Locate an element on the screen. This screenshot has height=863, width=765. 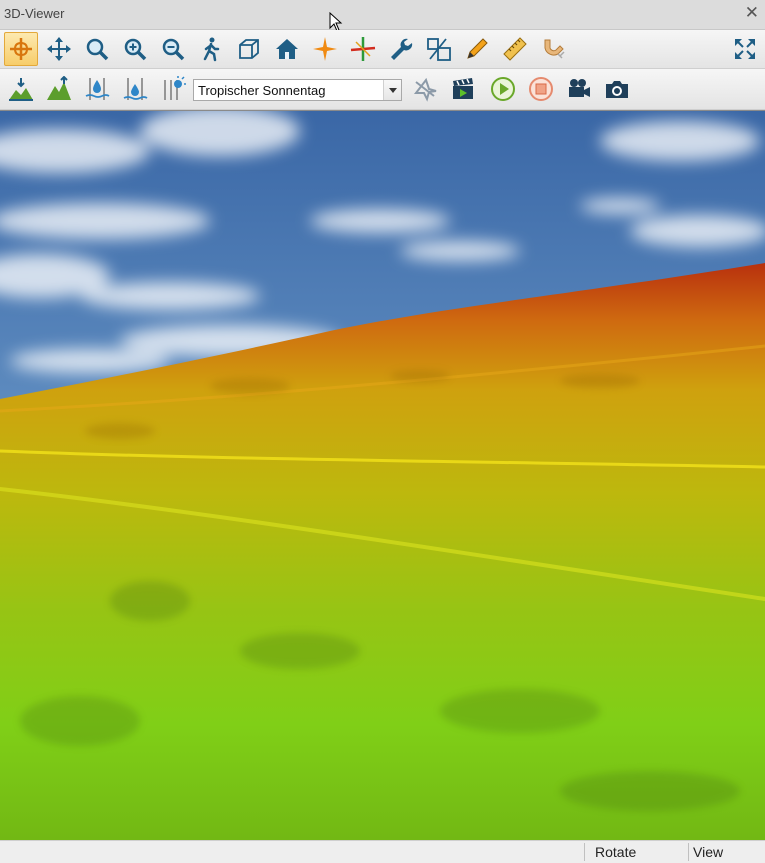
plane-disabled-icon is located at coordinates (425, 89).